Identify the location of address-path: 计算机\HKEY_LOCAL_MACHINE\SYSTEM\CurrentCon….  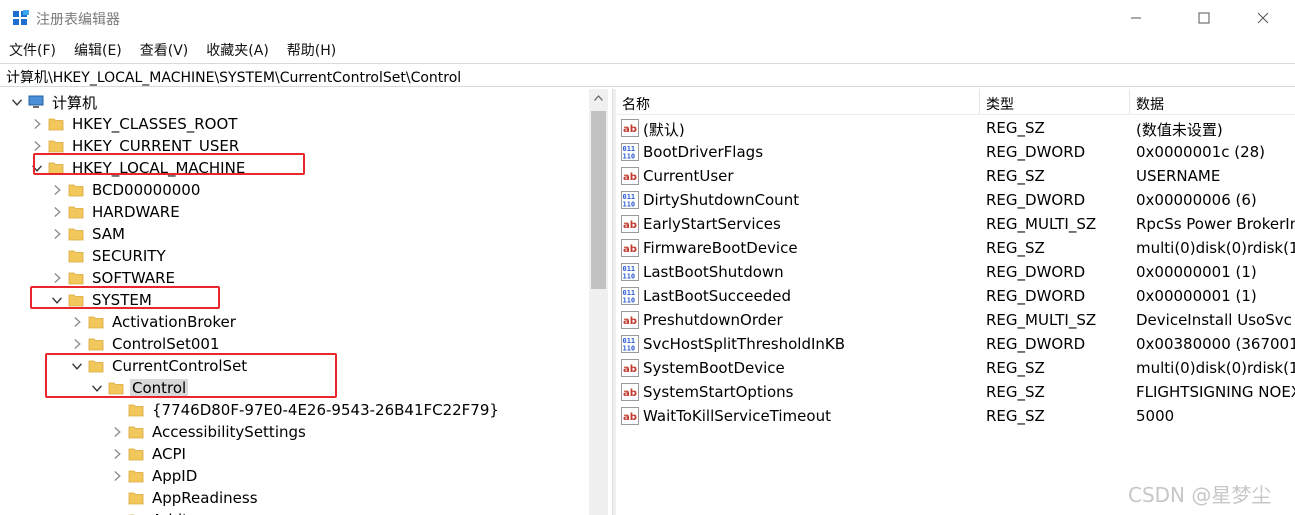
(233, 77).